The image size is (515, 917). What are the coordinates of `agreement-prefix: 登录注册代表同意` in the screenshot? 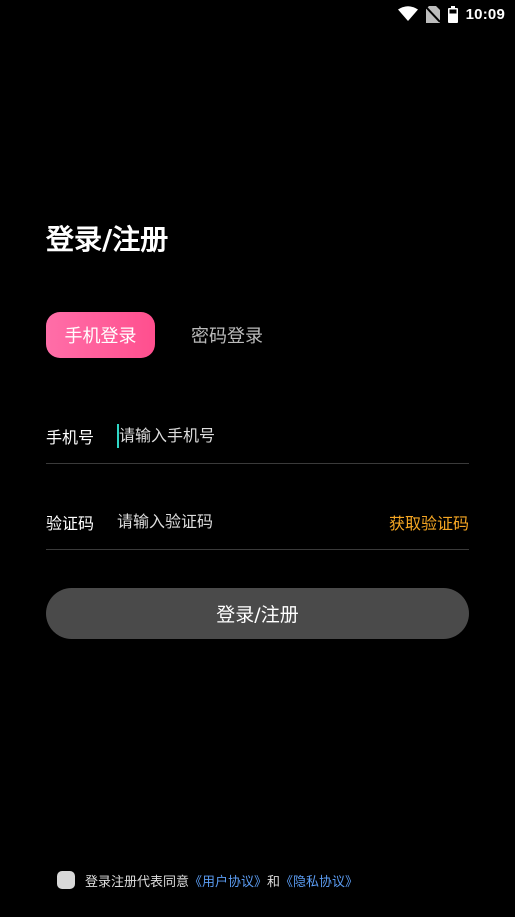 It's located at (137, 882).